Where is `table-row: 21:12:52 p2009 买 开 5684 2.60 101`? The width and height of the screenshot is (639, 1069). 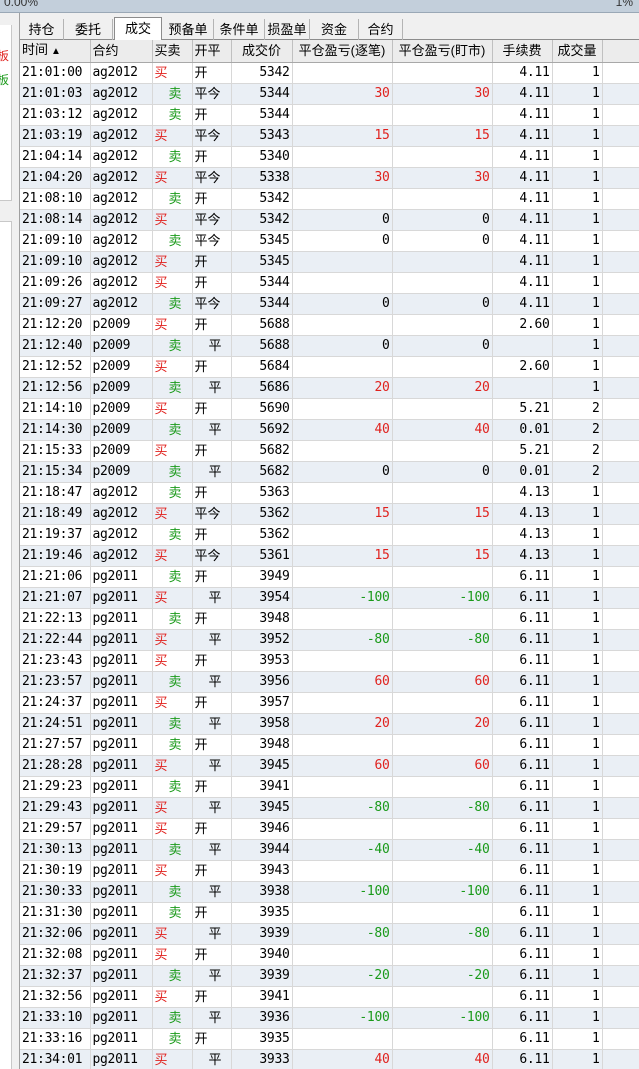
table-row: 21:12:52 p2009 买 开 5684 2.60 101 is located at coordinates (329, 367).